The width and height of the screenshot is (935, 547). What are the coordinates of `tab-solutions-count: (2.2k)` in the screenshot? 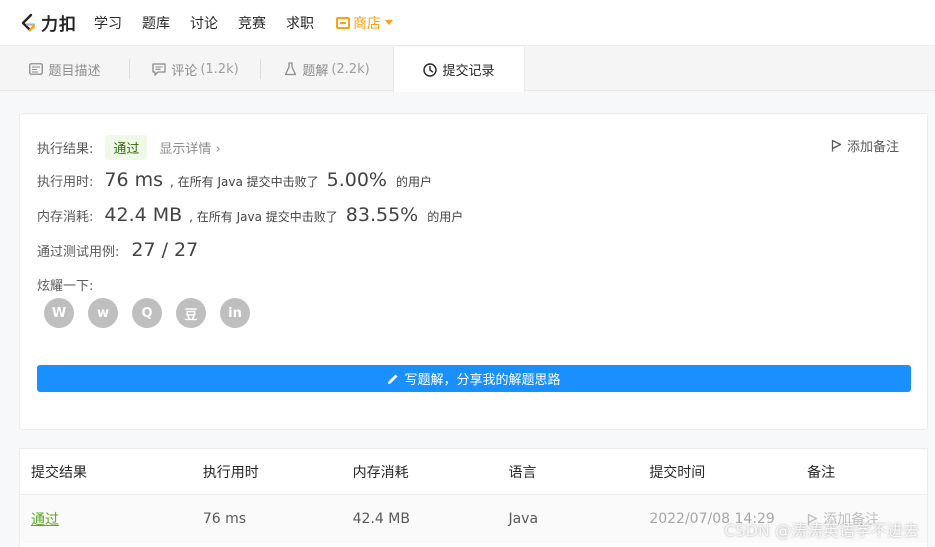 It's located at (350, 69).